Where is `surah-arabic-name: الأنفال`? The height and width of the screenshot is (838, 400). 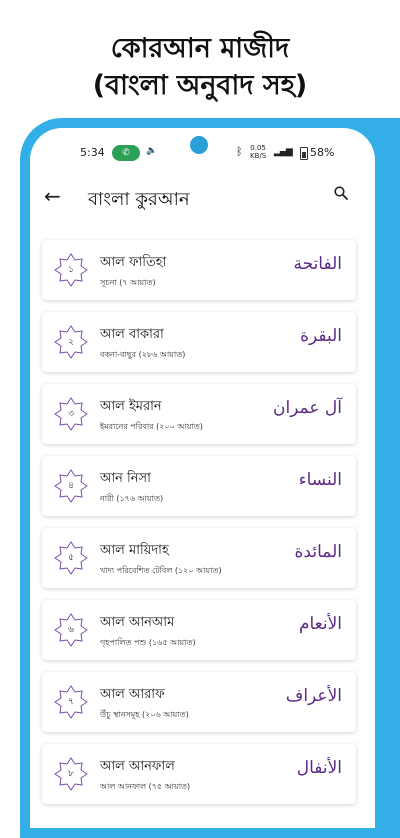
surah-arabic-name: الأنفال is located at coordinates (319, 768).